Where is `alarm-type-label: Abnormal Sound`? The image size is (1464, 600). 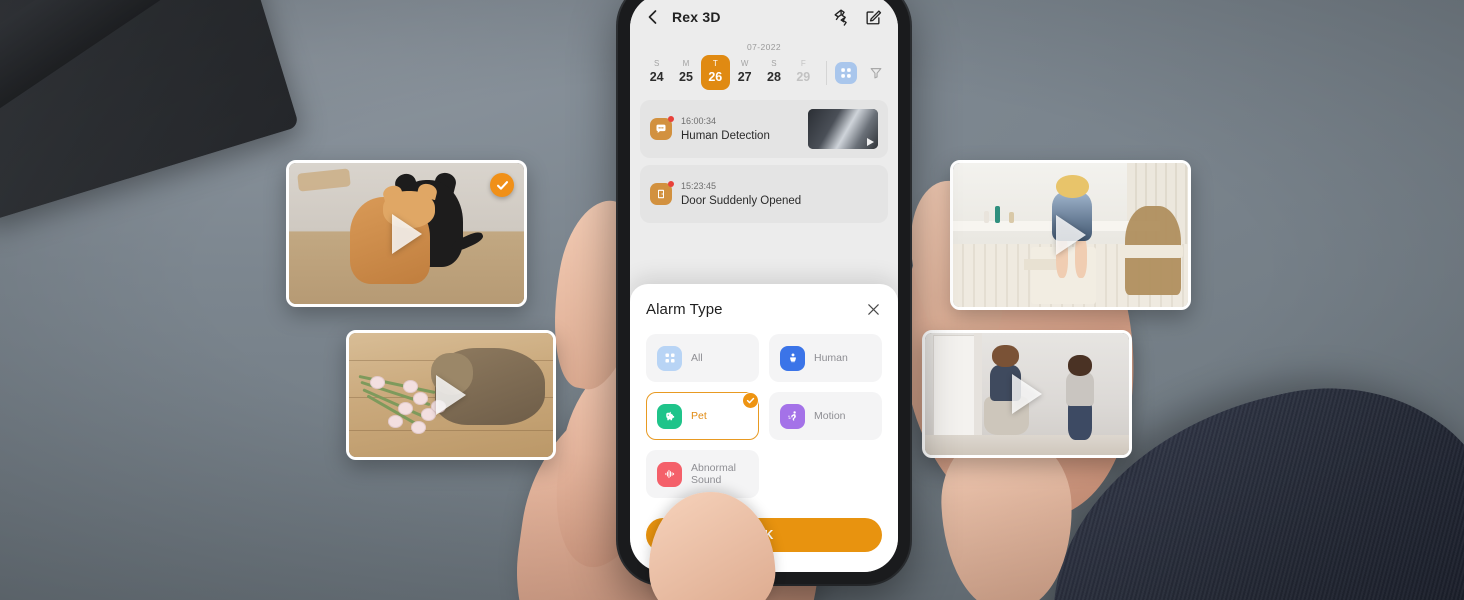
alarm-type-label: Abnormal Sound is located at coordinates (713, 474).